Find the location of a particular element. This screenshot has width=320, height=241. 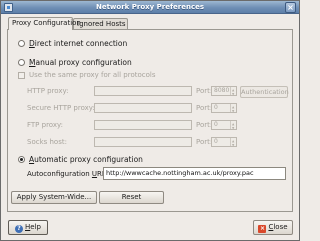

socks-host-label: Socks host: is located at coordinates (47, 142).